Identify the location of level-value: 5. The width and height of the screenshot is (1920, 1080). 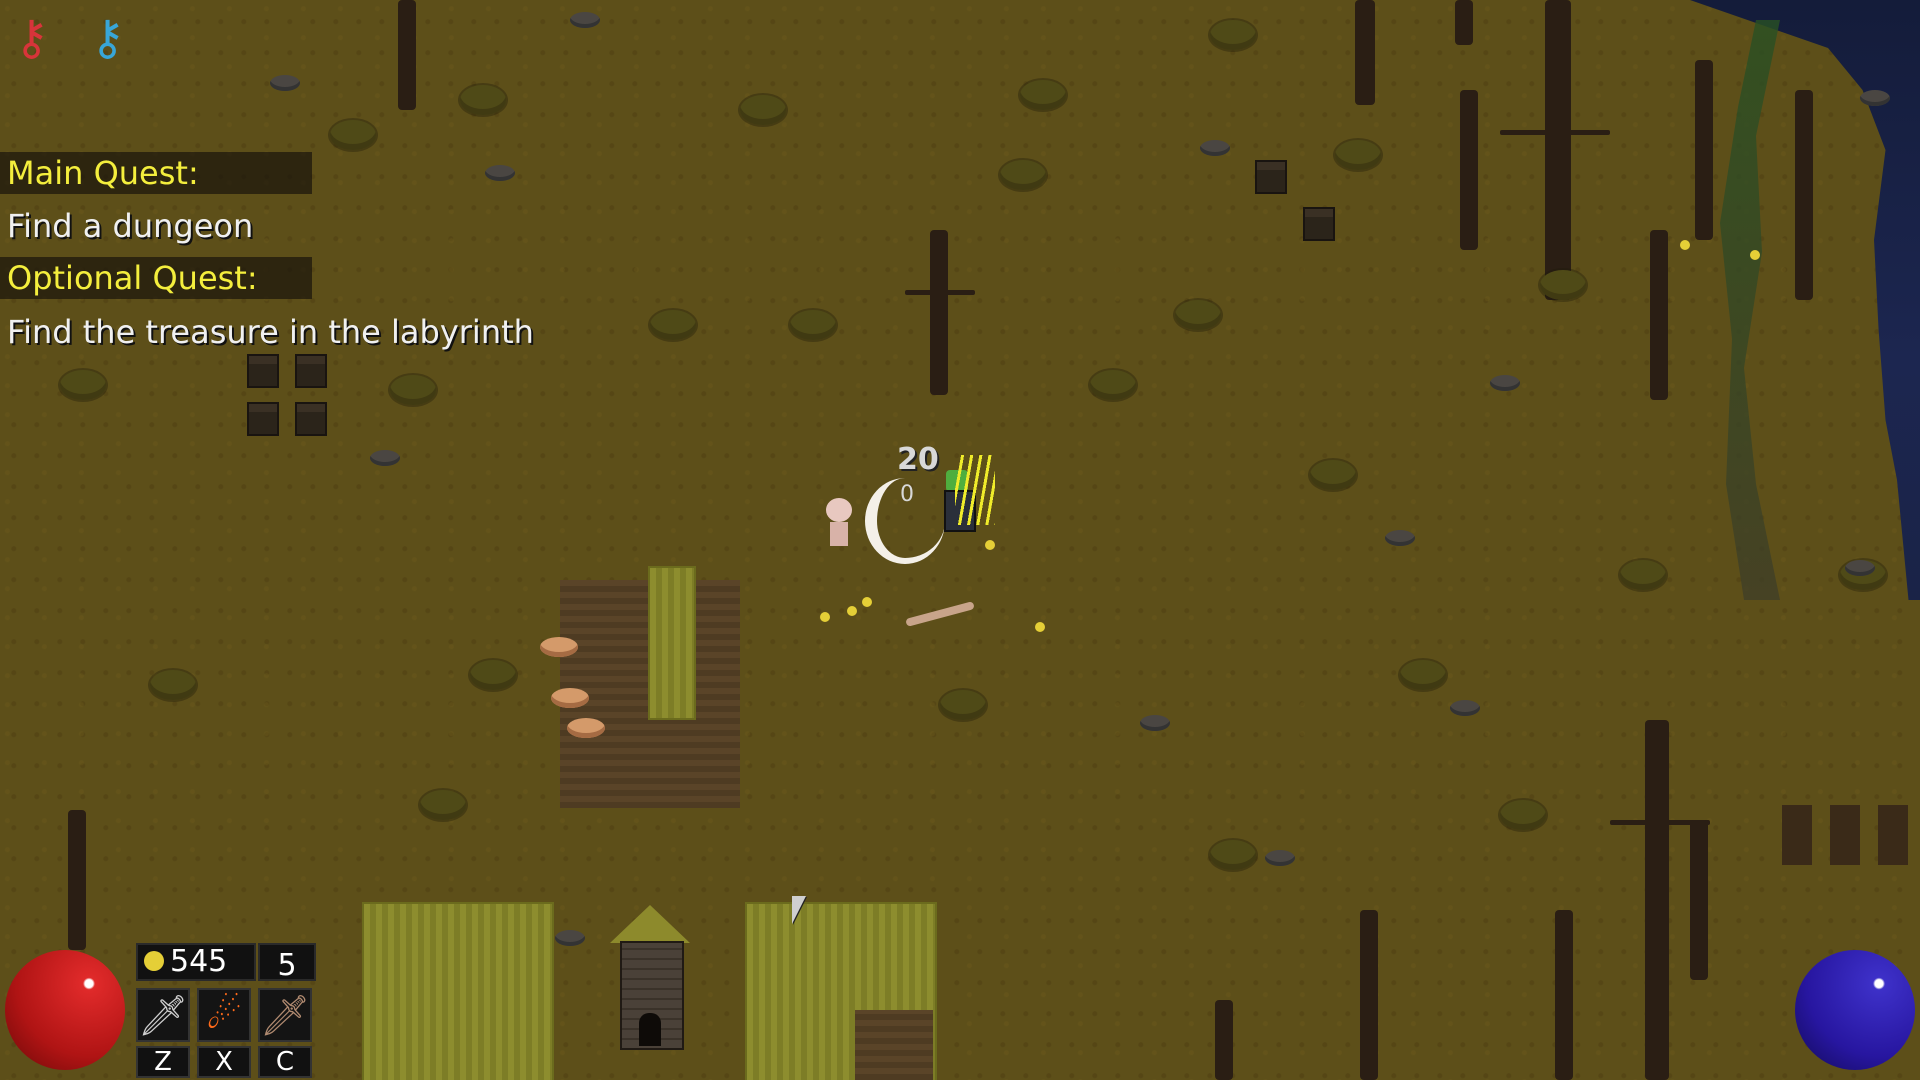
(287, 965).